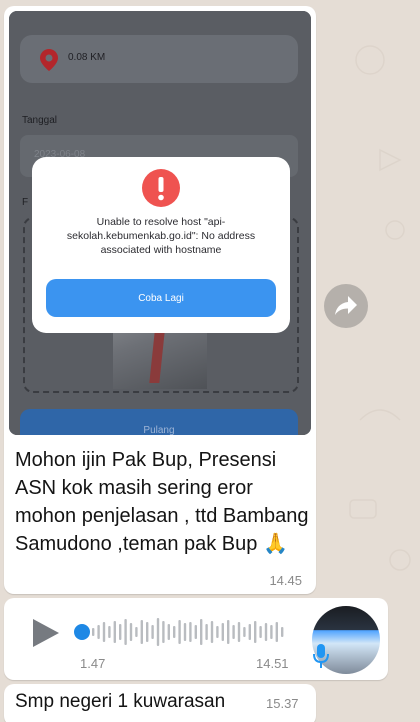 The width and height of the screenshot is (420, 722). What do you see at coordinates (93, 663) in the screenshot?
I see `voice-duration: 1.47` at bounding box center [93, 663].